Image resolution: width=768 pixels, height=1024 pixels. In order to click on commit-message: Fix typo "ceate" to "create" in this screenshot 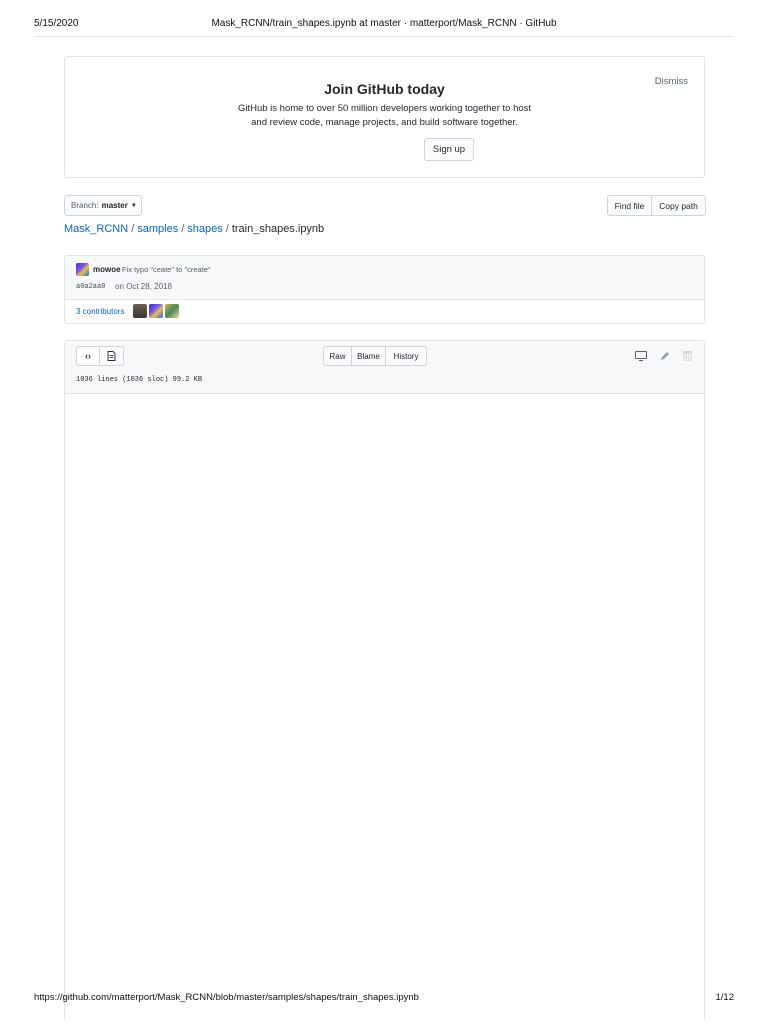, I will do `click(166, 269)`.